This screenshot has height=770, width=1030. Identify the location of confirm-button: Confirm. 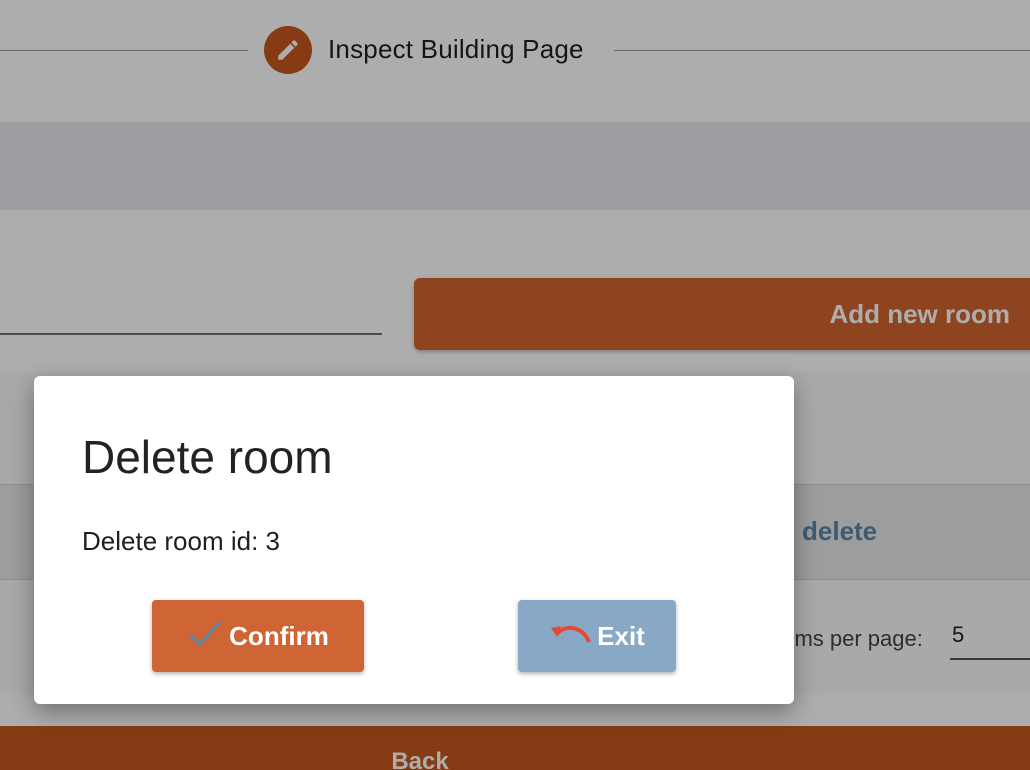
(258, 636).